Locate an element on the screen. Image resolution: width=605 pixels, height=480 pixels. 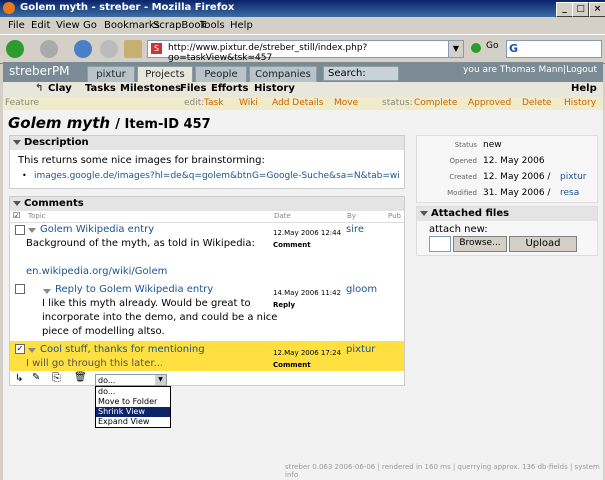
meta-created-by: pixtur is located at coordinates (573, 177).